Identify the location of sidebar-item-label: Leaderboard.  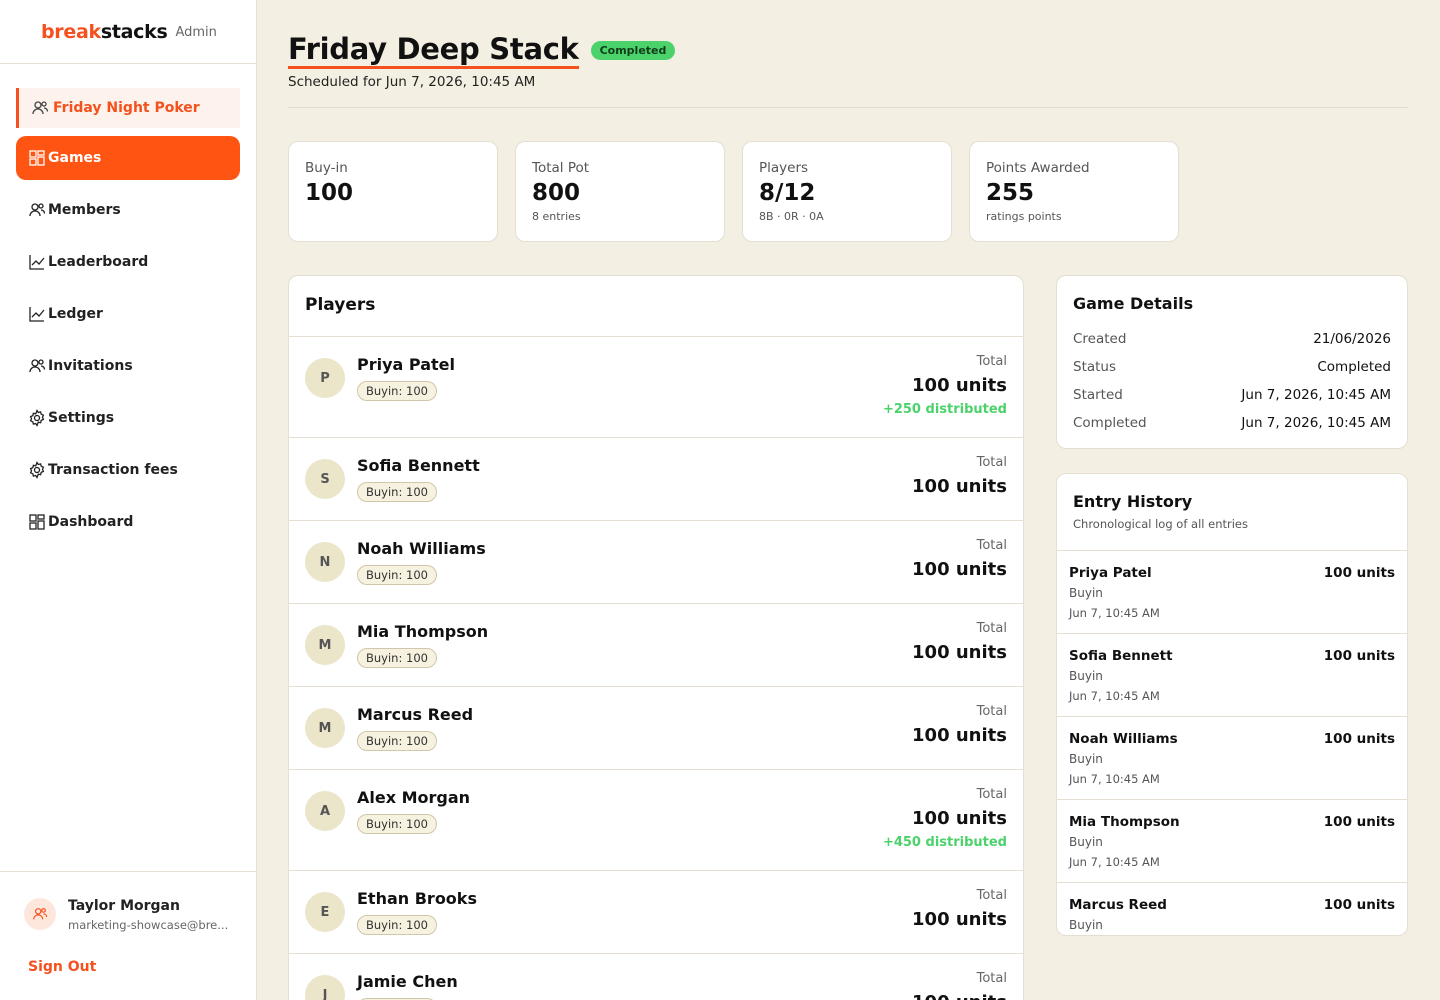
(98, 262).